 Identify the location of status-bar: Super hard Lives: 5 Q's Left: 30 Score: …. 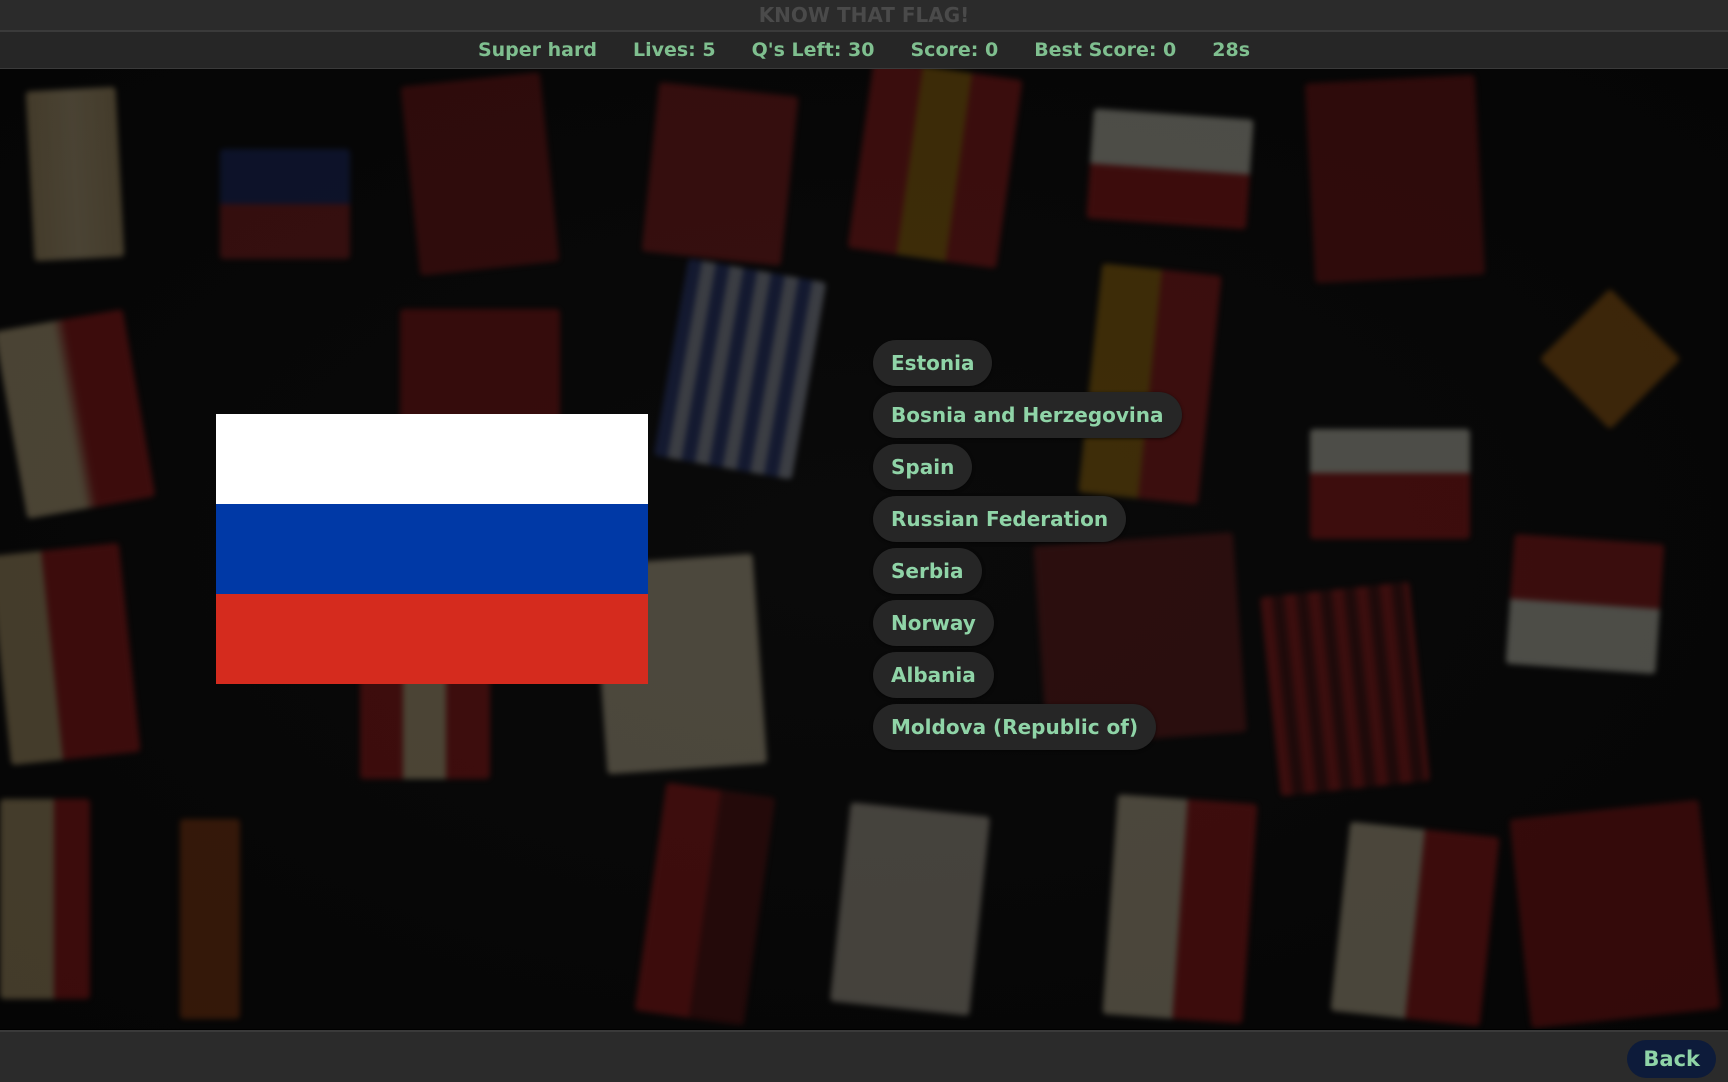
(864, 50).